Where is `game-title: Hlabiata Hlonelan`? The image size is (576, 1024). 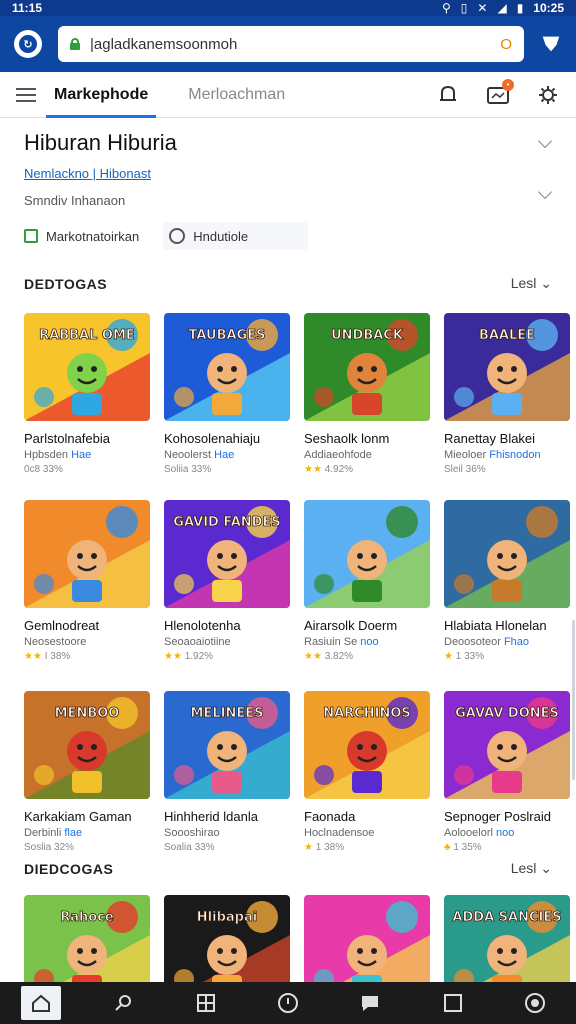
game-title: Hlabiata Hlonelan is located at coordinates (495, 625).